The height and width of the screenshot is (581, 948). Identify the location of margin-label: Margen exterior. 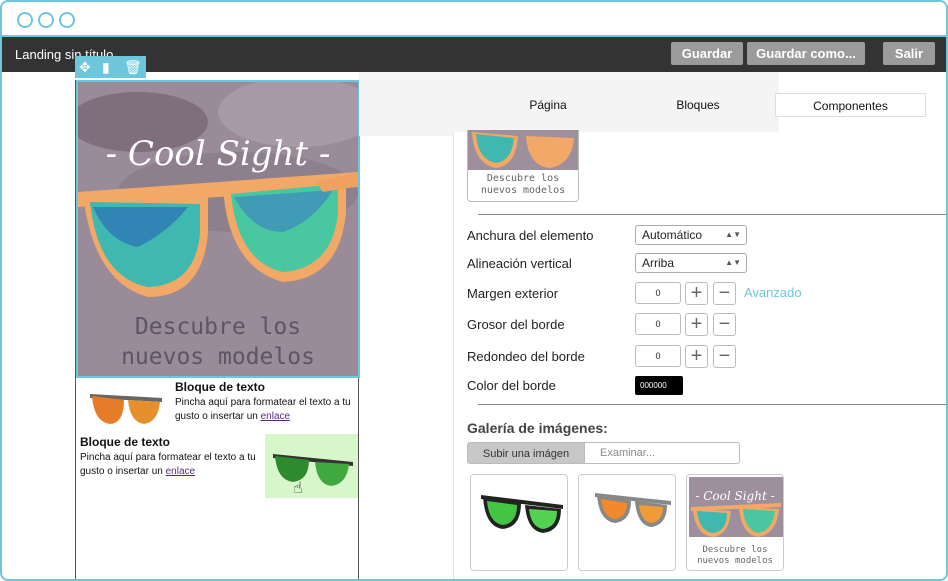
(513, 293).